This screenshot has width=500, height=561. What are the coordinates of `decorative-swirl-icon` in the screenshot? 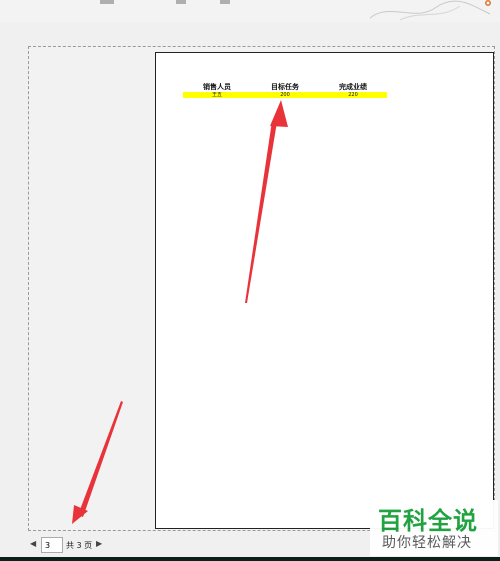 It's located at (430, 10).